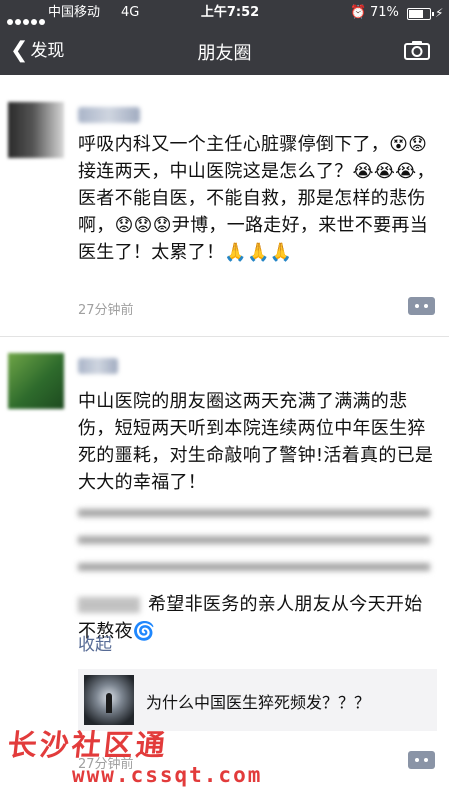 This screenshot has width=449, height=800. What do you see at coordinates (167, 775) in the screenshot?
I see `watermark-url: www.cssqt.com` at bounding box center [167, 775].